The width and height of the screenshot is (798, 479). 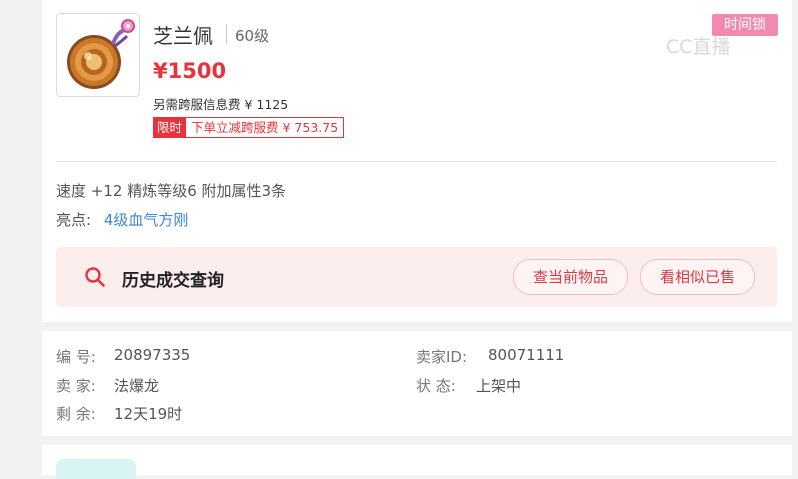 What do you see at coordinates (526, 355) in the screenshot?
I see `seller-id-value: 80071111` at bounding box center [526, 355].